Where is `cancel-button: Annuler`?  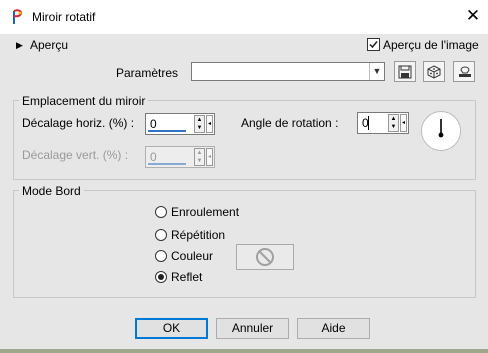
cancel-button: Annuler is located at coordinates (252, 328).